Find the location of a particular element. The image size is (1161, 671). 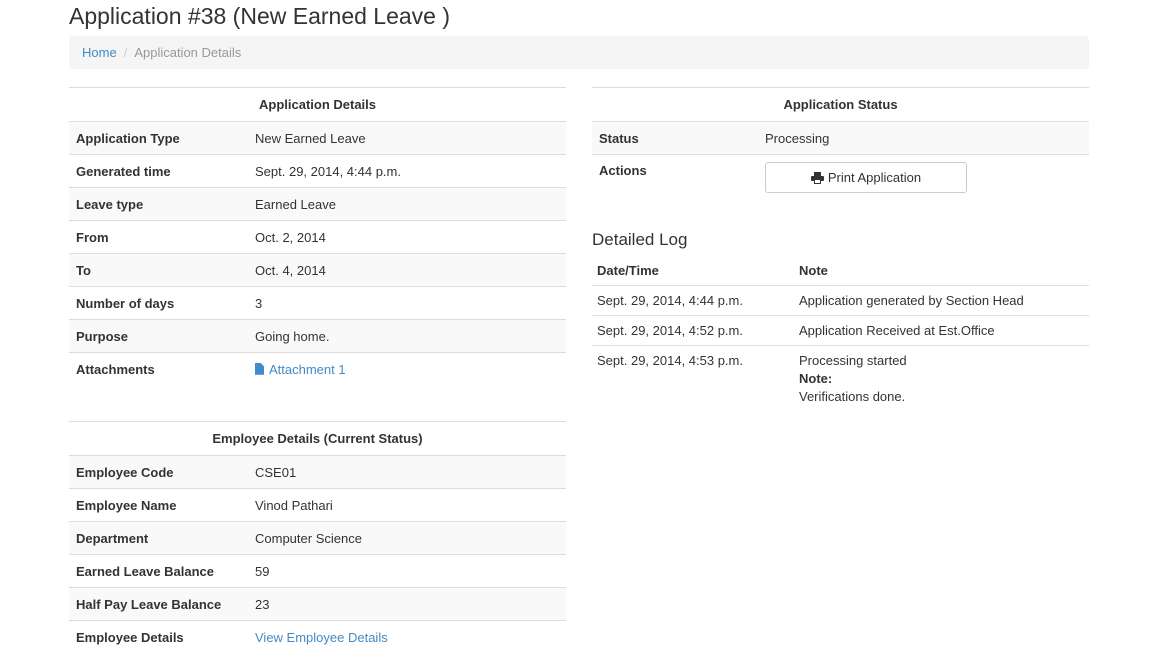

generated-time-value: Sept. 29, 2014, 4:44 p.m. is located at coordinates (407, 171).